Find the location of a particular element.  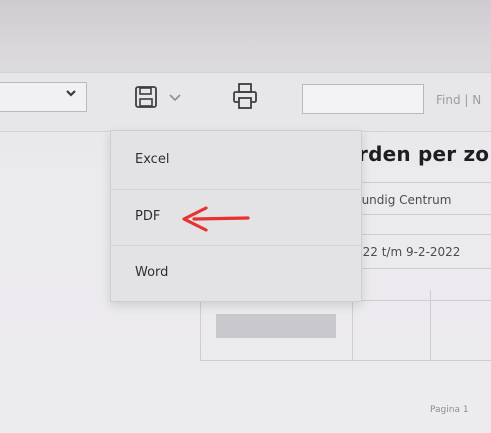

menu-item-label: Word is located at coordinates (152, 272).